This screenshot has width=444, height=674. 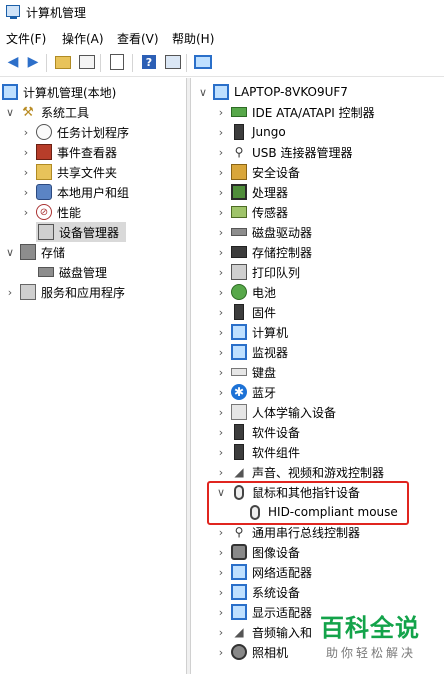 What do you see at coordinates (33, 62) in the screenshot?
I see `forward-arrow-icon: ▶` at bounding box center [33, 62].